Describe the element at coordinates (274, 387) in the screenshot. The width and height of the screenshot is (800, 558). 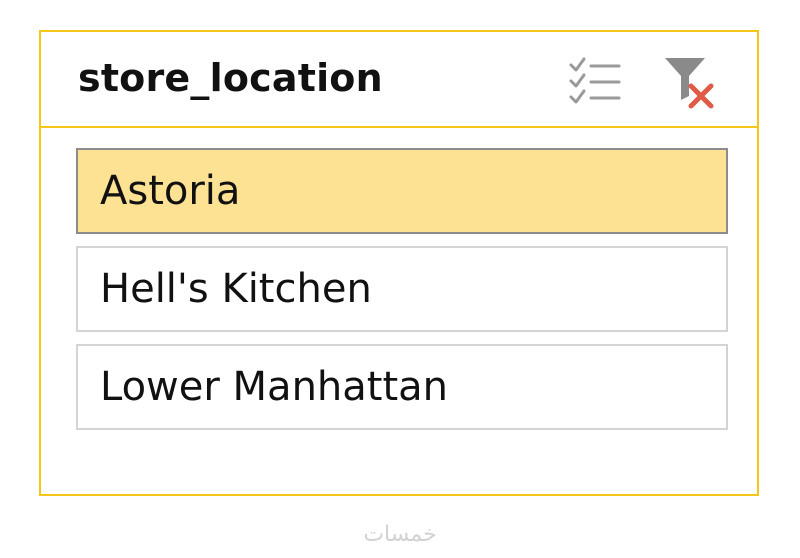
I see `slicer-item-label: Lower Manhattan` at that location.